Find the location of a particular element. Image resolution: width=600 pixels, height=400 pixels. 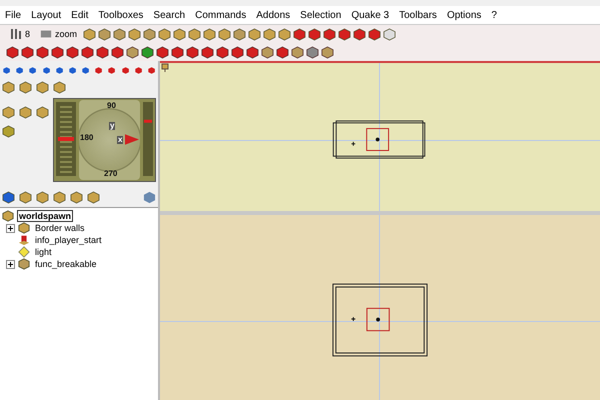

pitch-slider-track is located at coordinates (148, 139).